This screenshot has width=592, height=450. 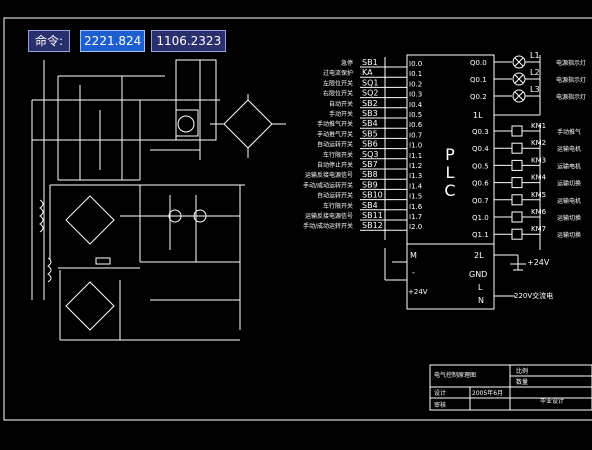 I want to click on input-device: SB2, so click(x=370, y=103).